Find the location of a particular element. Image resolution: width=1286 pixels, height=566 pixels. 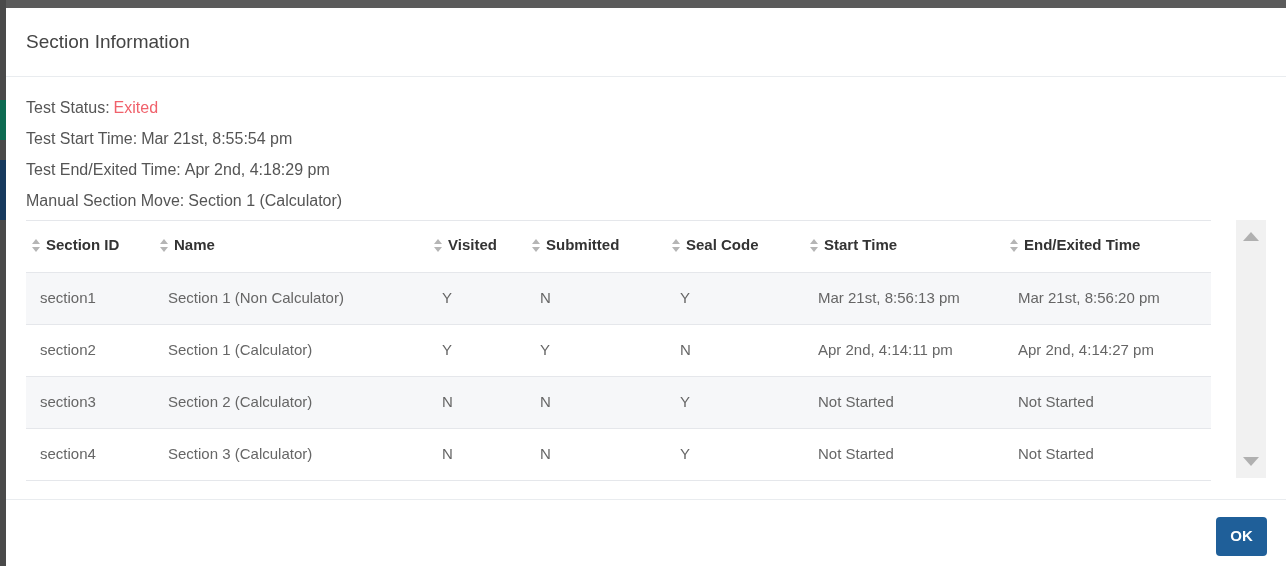

column-header: Start Time is located at coordinates (854, 245).